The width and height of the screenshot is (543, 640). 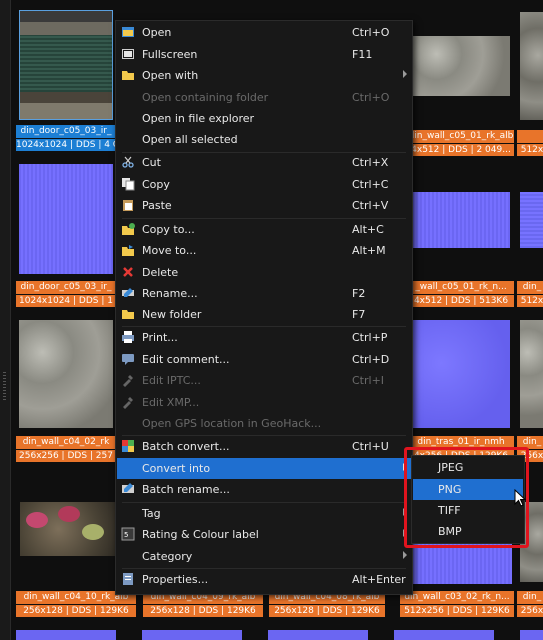 I want to click on thumbnail-cell: din_tras_01_ir_nmh 4x256 | DDS | 129K6, so click(x=461, y=389).